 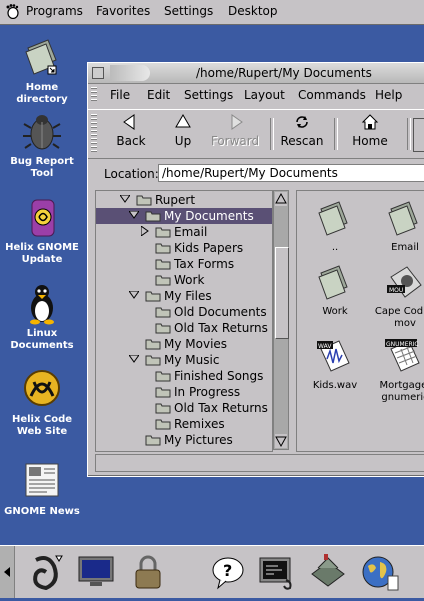 I want to click on window-menu-button, so click(x=98, y=73).